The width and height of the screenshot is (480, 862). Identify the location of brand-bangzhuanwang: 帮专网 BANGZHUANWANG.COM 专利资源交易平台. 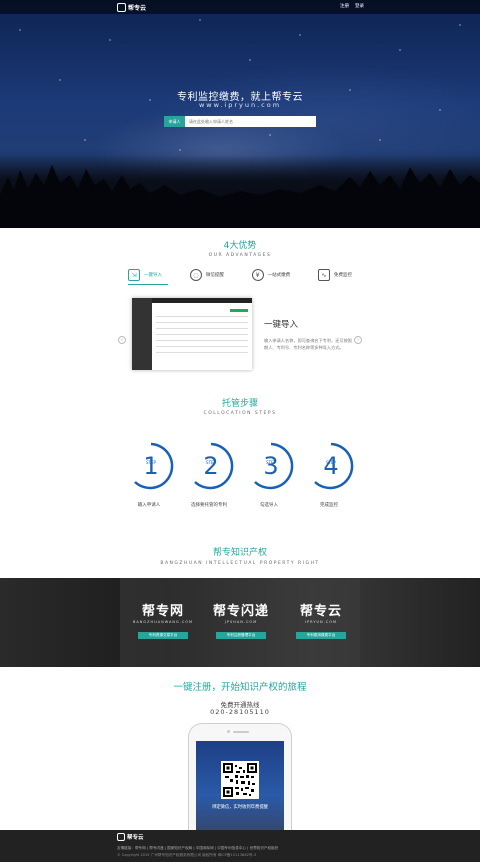
(163, 619).